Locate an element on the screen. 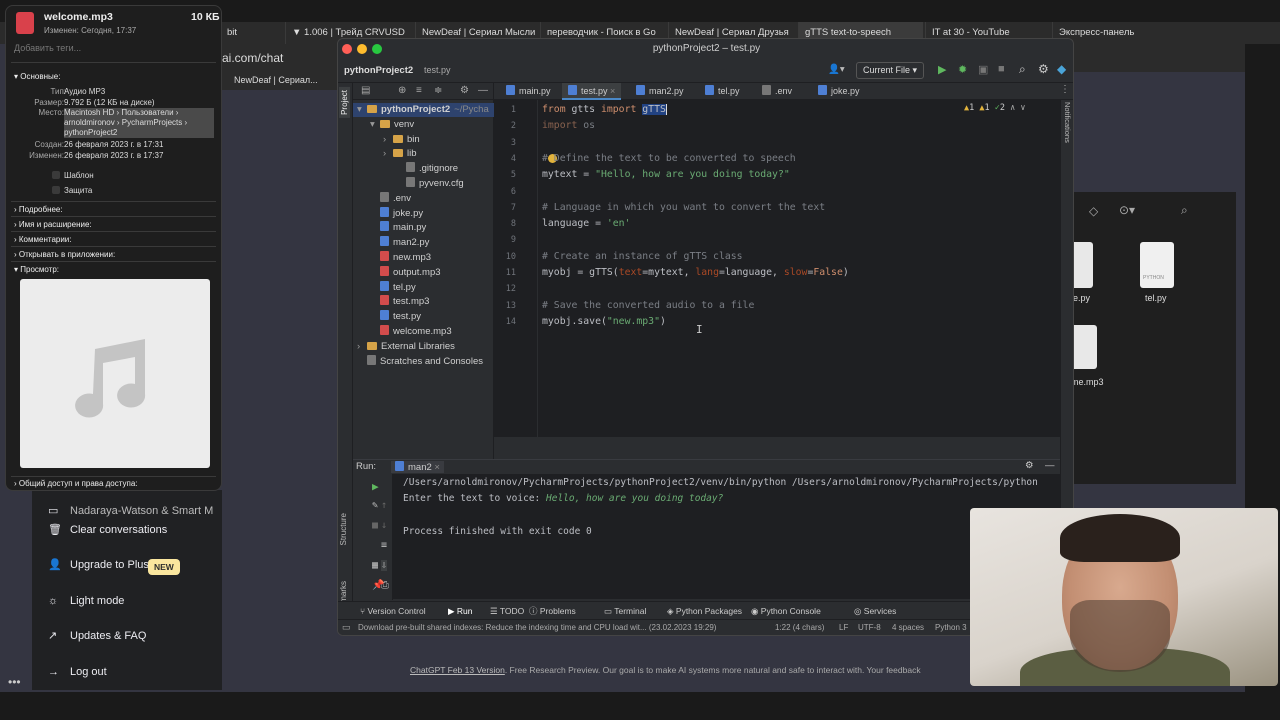 This screenshot has height=720, width=1280. line-separator: LF is located at coordinates (843, 627).